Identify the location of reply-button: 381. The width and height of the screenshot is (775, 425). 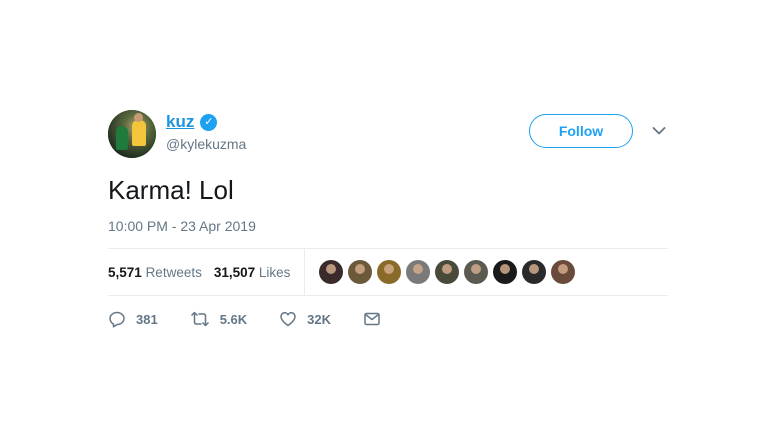
(133, 319).